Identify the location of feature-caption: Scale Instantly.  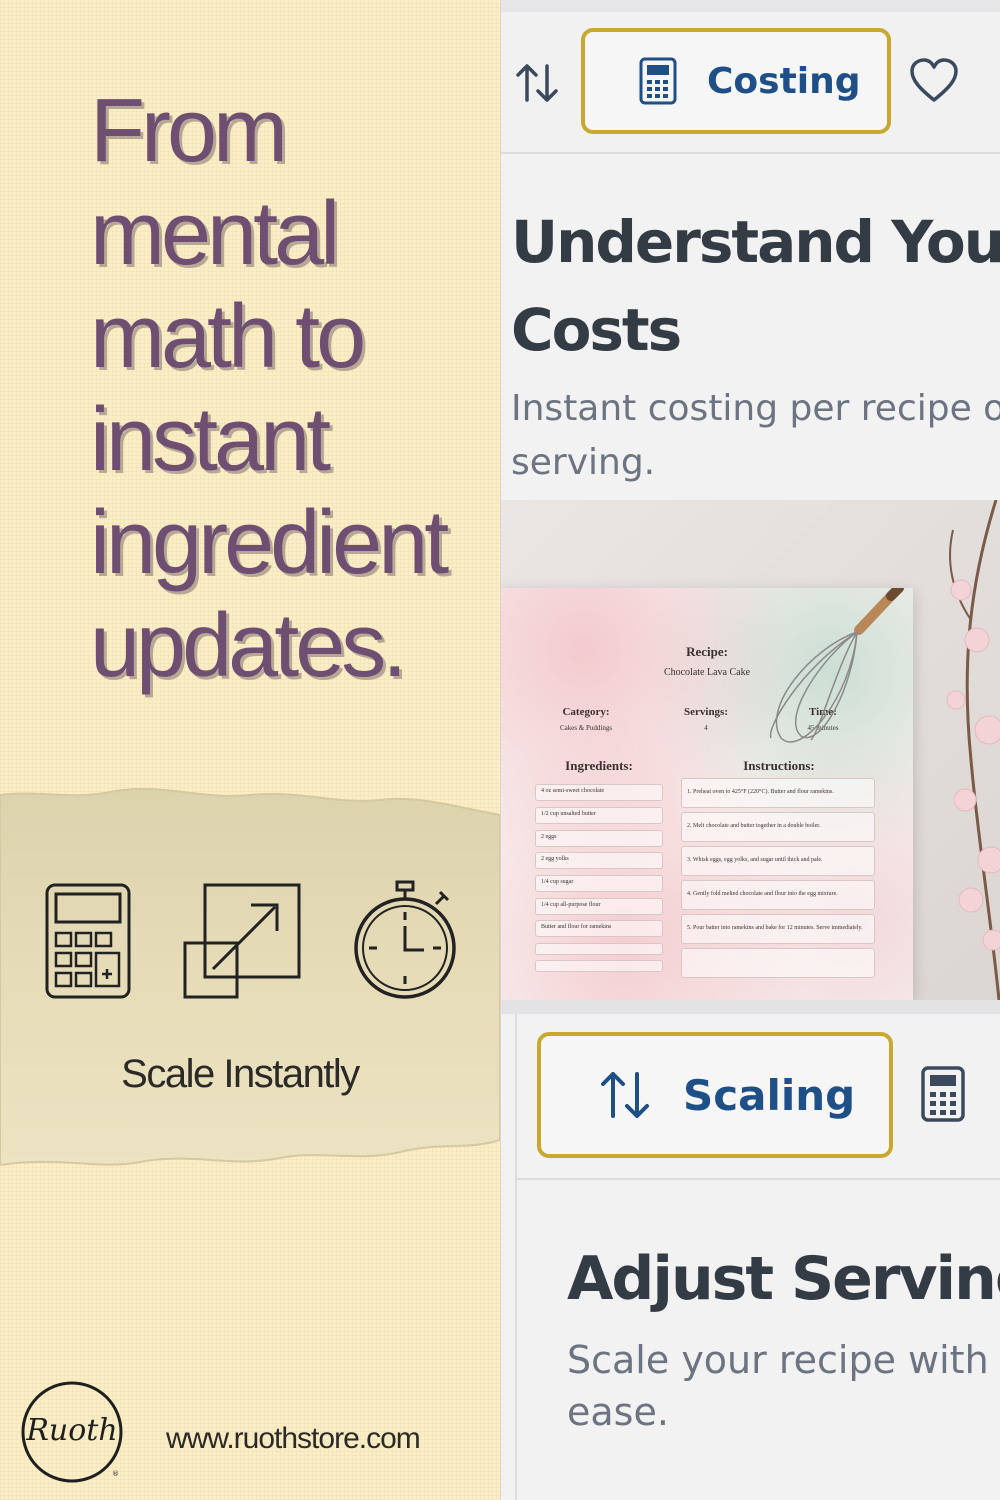
(240, 1074).